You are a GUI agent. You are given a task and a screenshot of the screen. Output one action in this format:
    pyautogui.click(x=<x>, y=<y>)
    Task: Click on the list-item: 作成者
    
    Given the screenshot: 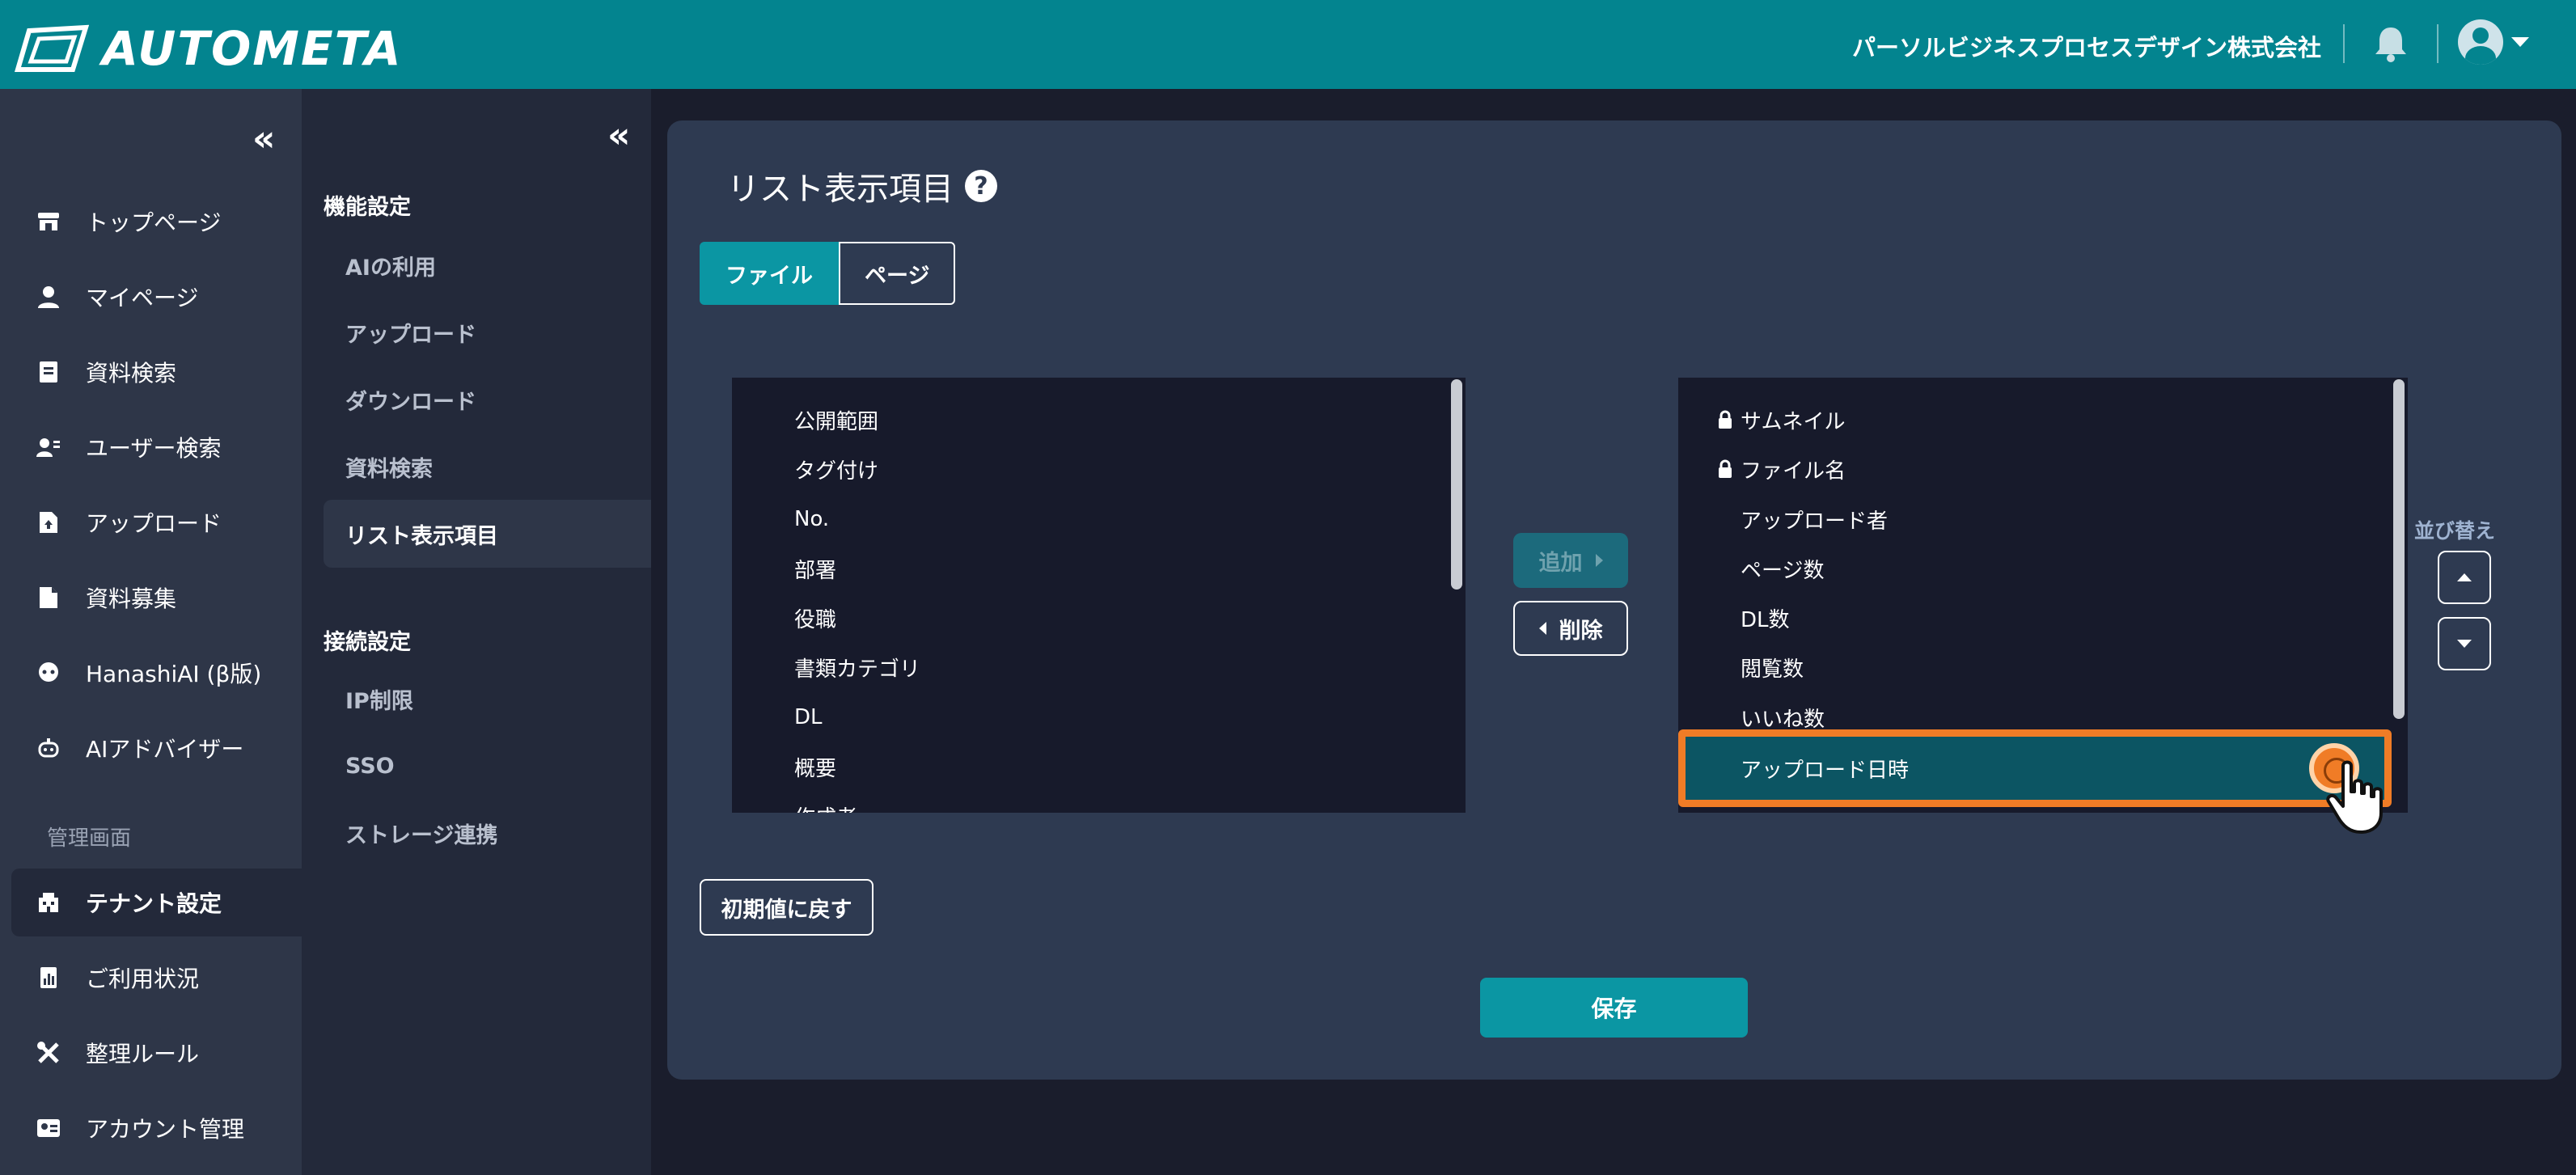 What is the action you would take?
    pyautogui.click(x=1099, y=803)
    